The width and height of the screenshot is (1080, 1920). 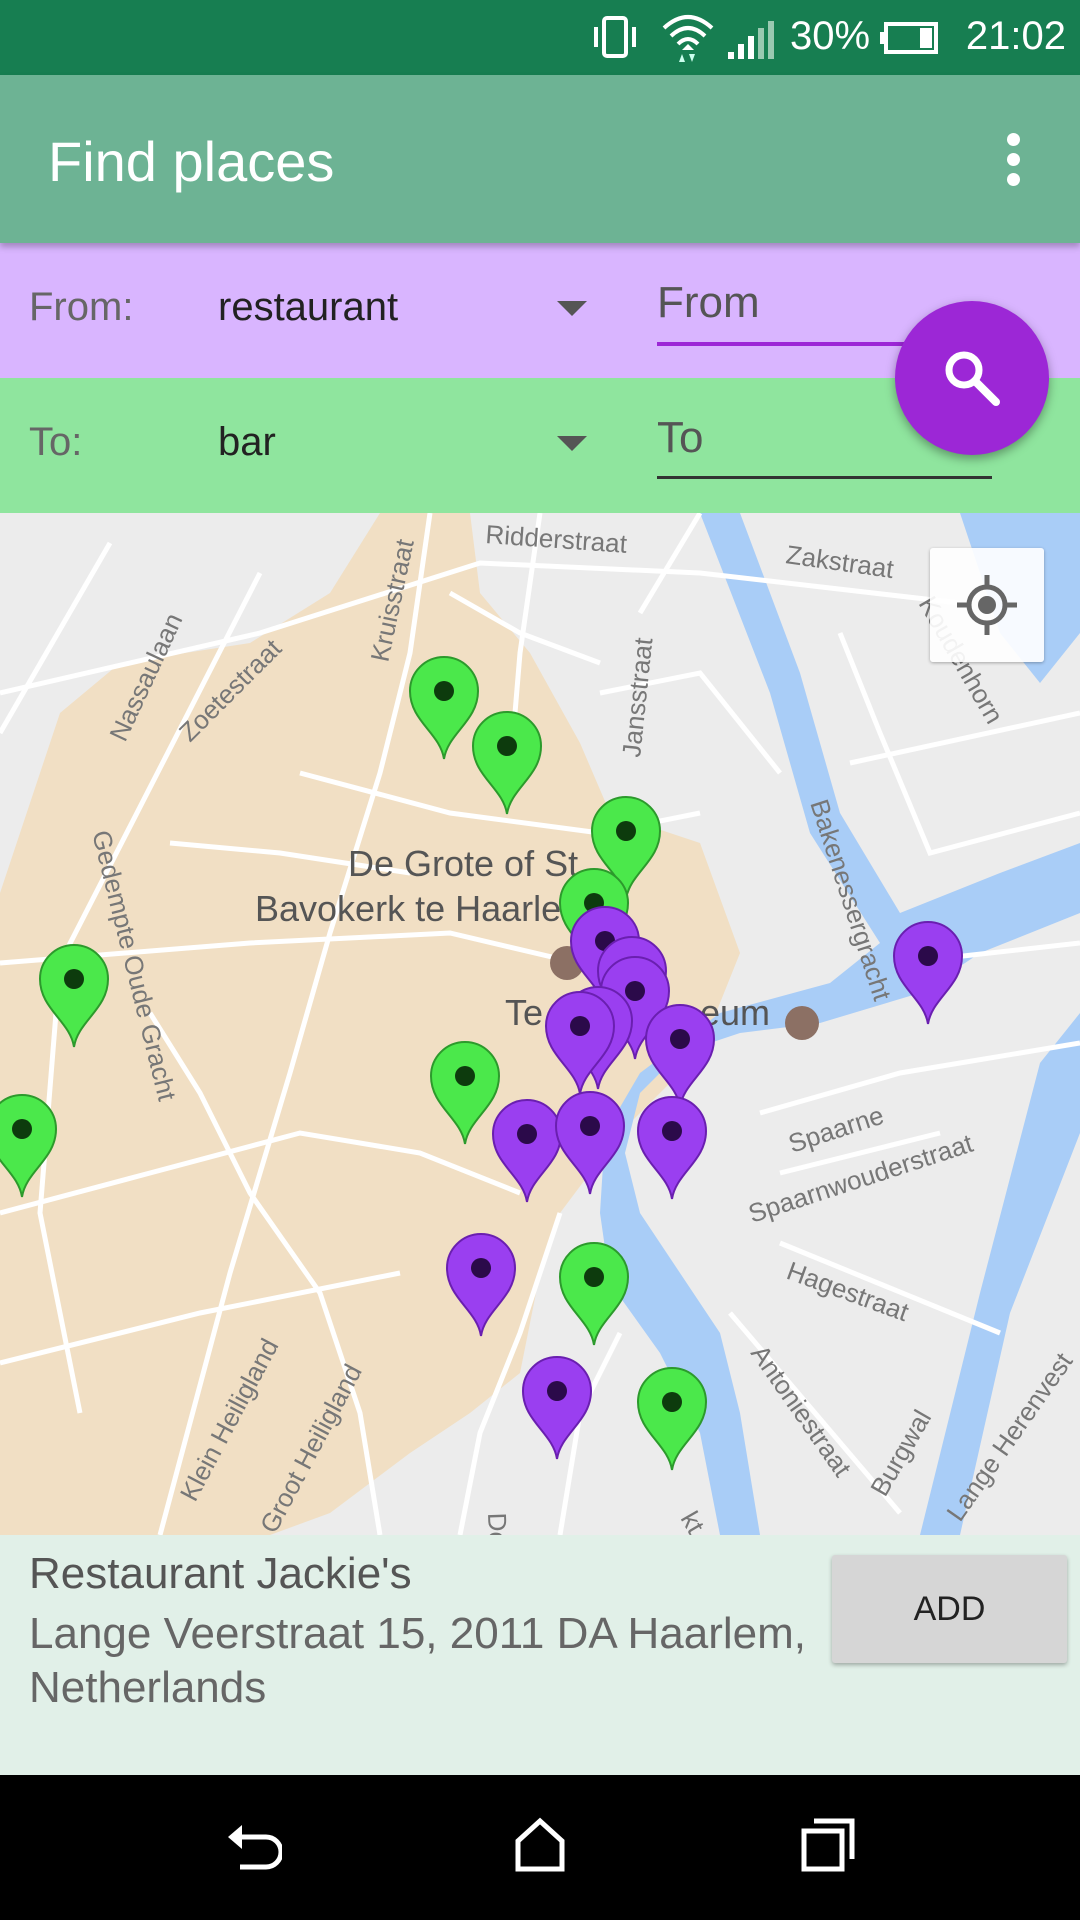 What do you see at coordinates (802, 1023) in the screenshot?
I see `museum-icon` at bounding box center [802, 1023].